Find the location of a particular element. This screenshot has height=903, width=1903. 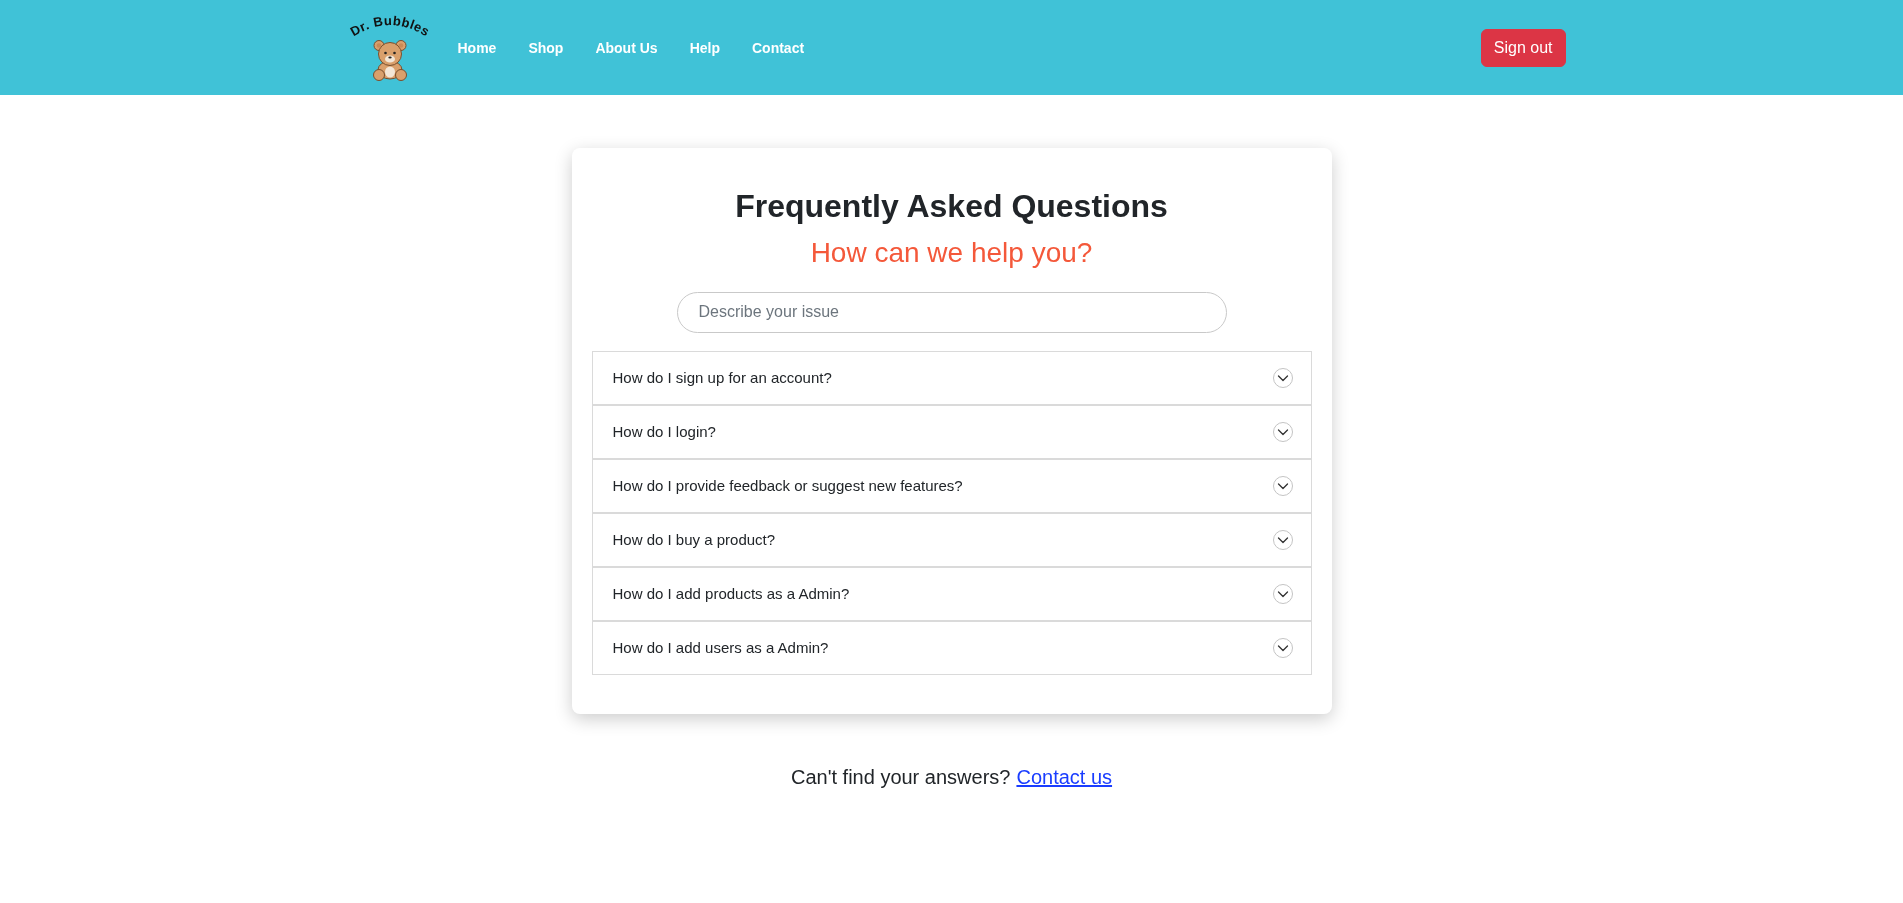

help-text: Can't find your answers? Contact us is located at coordinates (951, 777).